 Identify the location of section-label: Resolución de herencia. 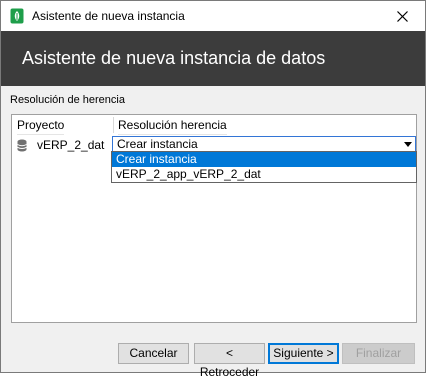
(67, 100).